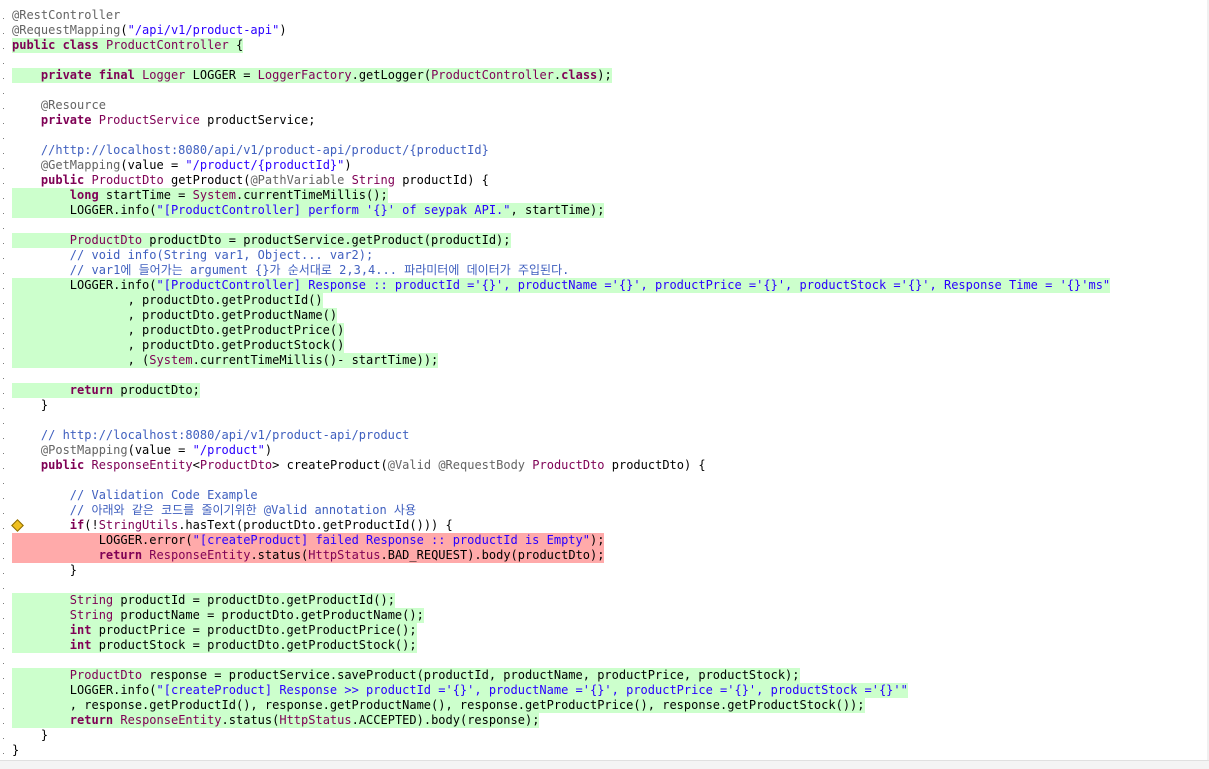 The height and width of the screenshot is (769, 1209). I want to click on code-line: return productDto;, so click(604, 390).